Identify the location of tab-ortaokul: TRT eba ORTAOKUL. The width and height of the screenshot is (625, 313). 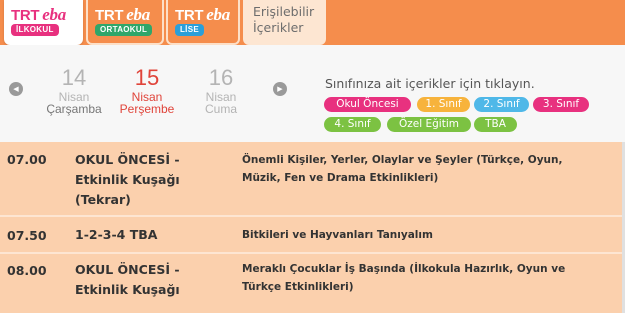
(125, 22).